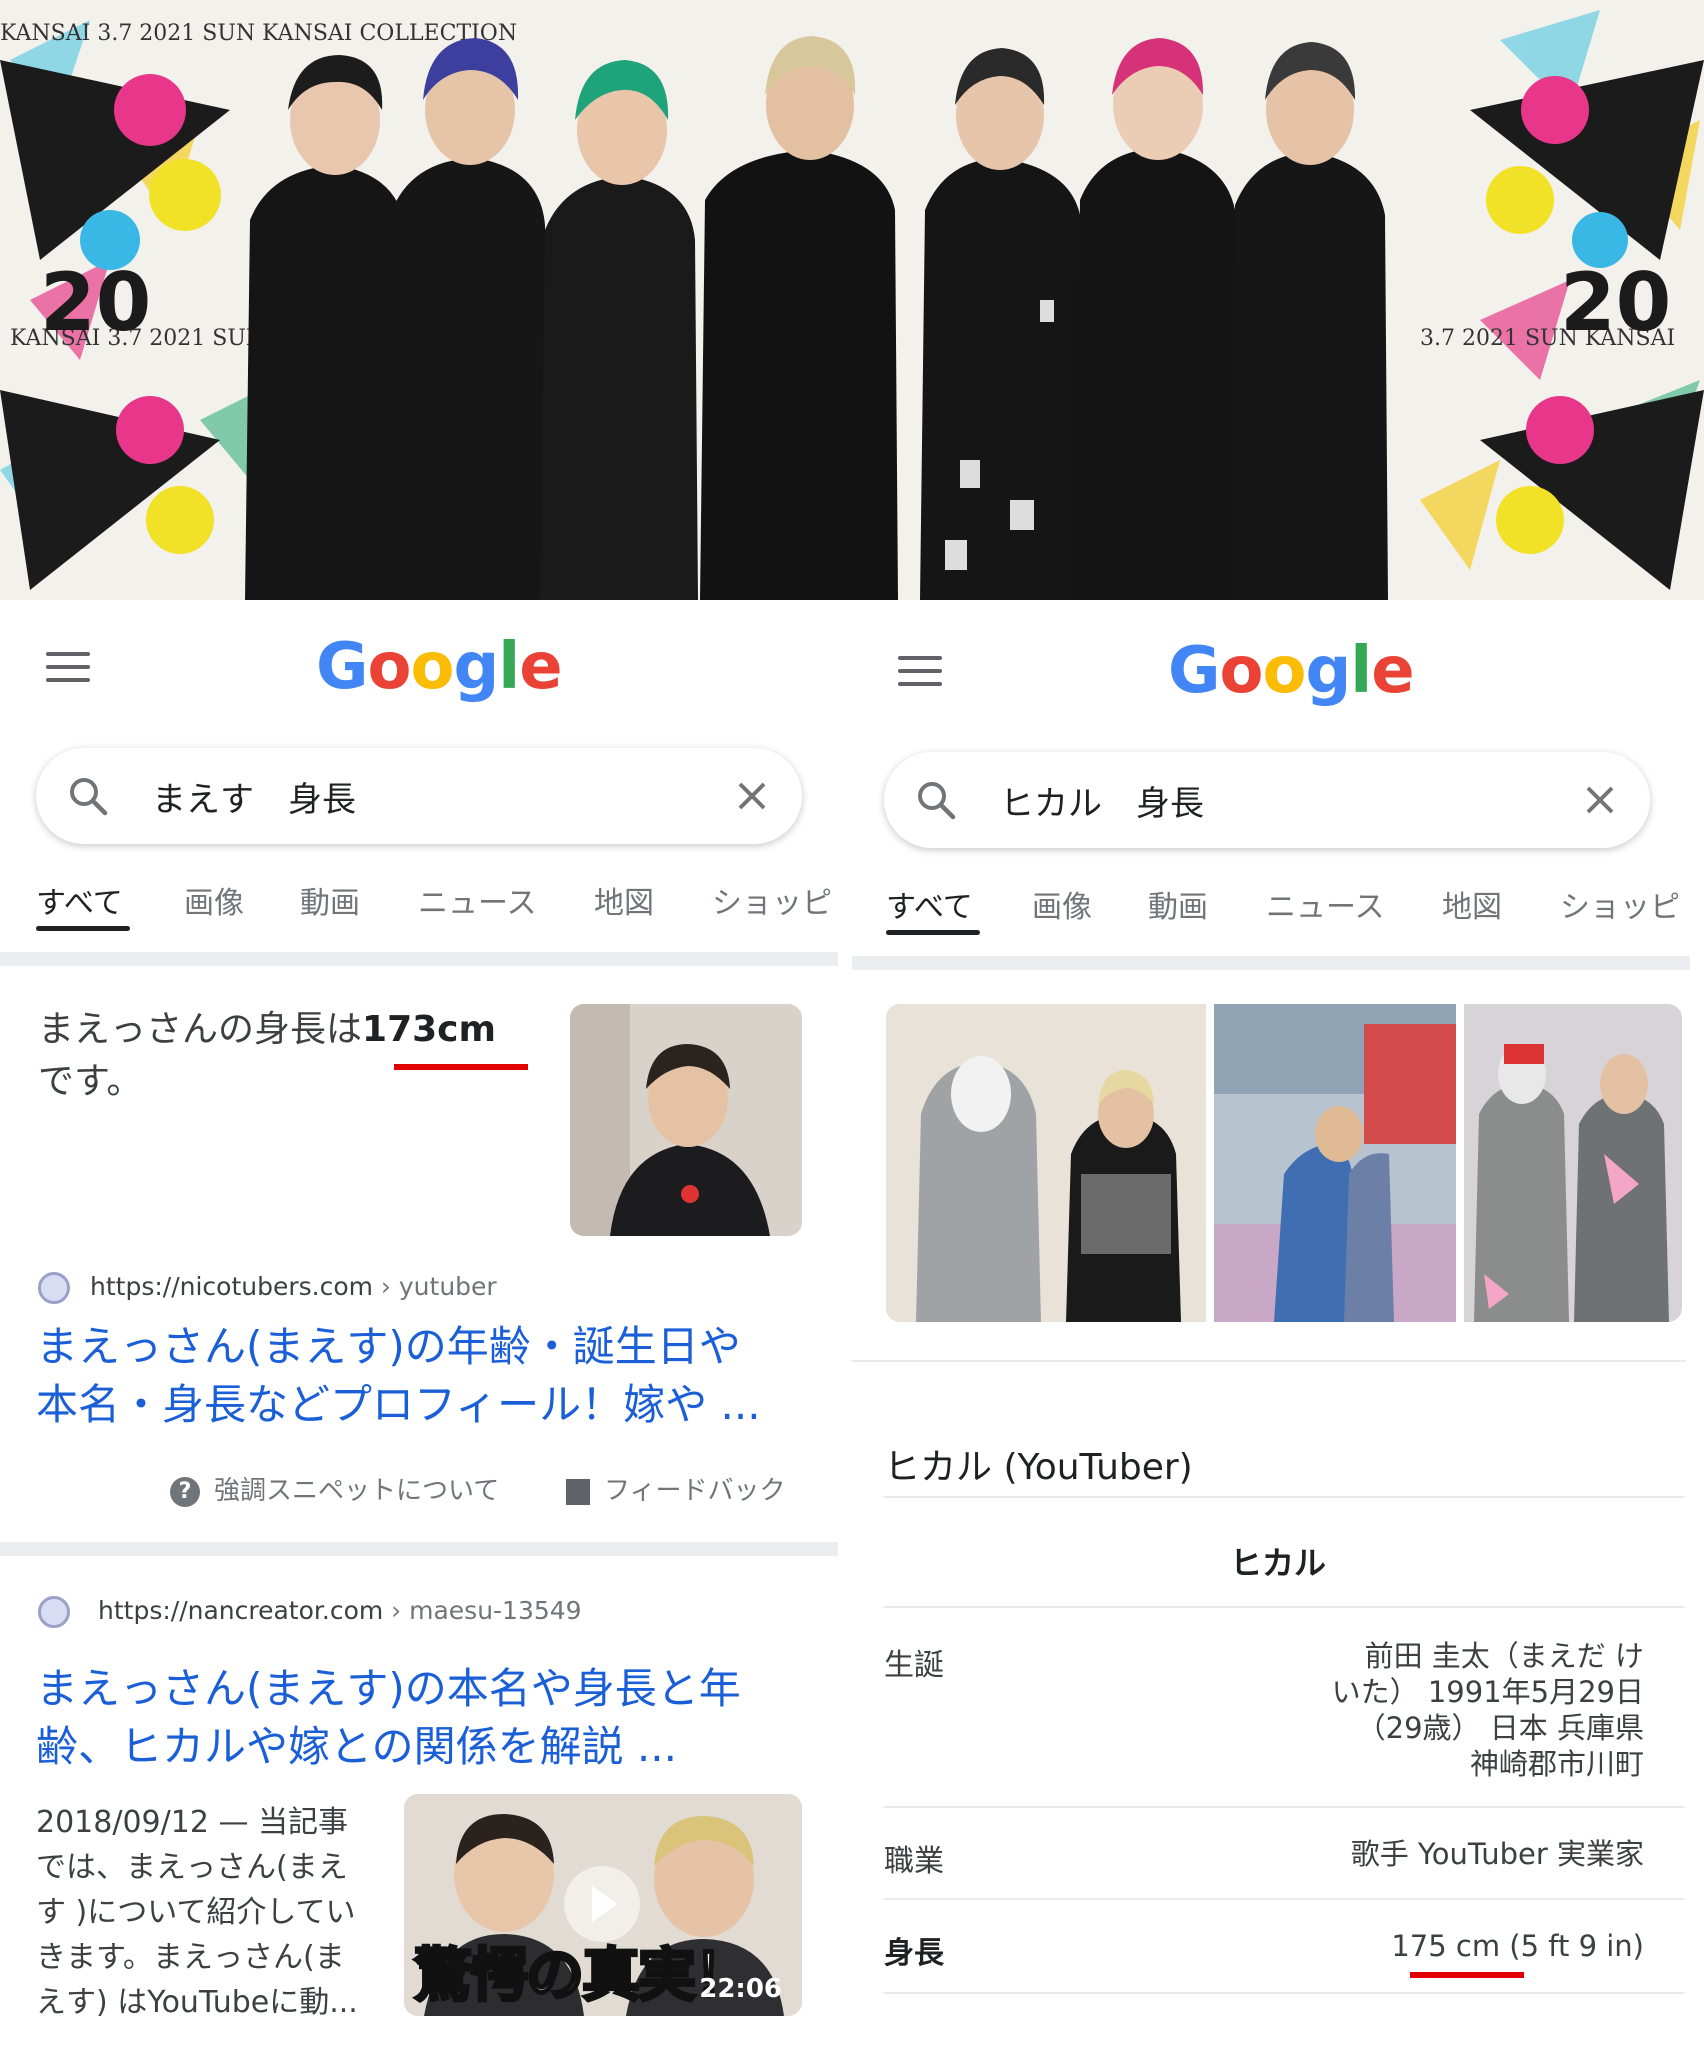 Image resolution: width=1704 pixels, height=2048 pixels. I want to click on snippet-thumbnail-image, so click(686, 1120).